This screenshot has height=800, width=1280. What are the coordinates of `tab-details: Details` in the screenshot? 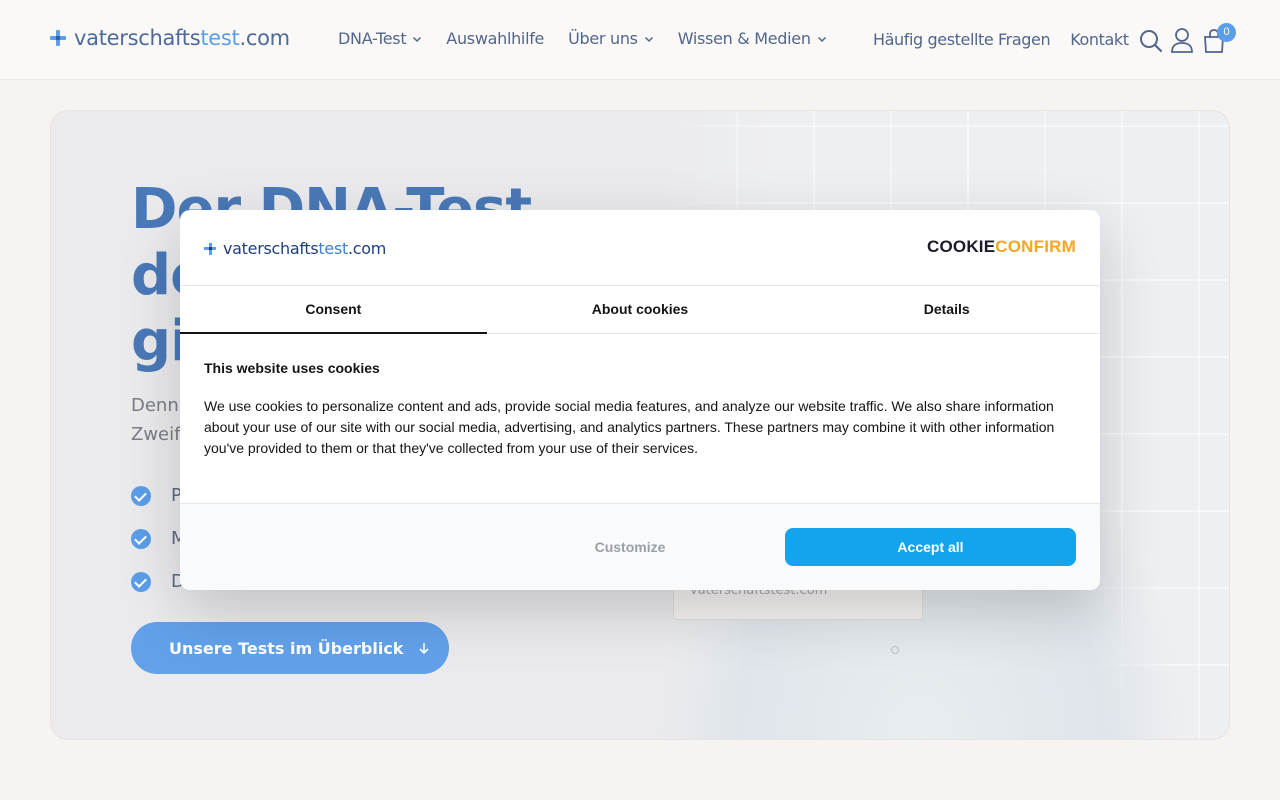 It's located at (946, 310).